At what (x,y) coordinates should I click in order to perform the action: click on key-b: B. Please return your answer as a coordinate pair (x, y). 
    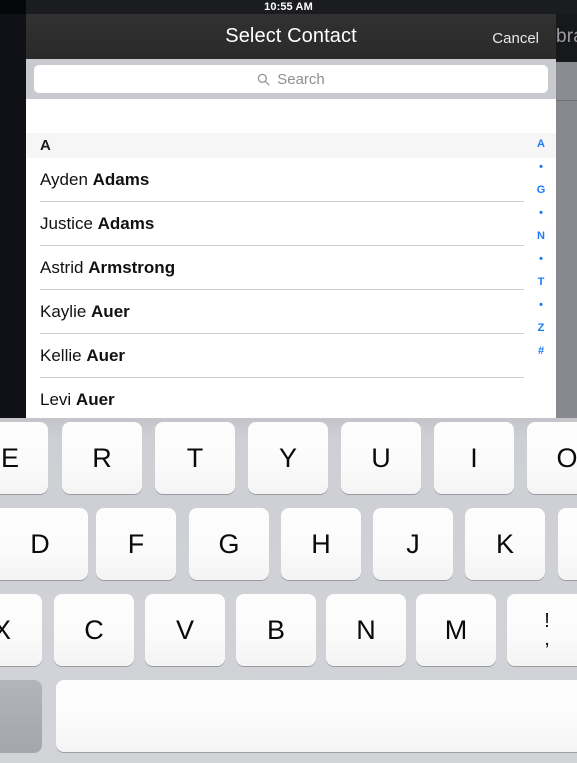
    Looking at the image, I should click on (276, 630).